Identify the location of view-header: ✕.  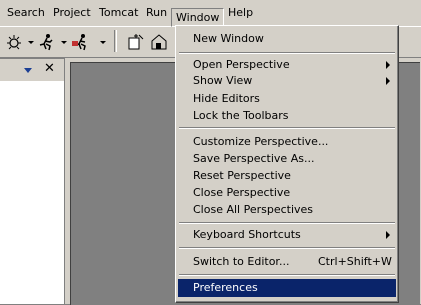
(32, 70).